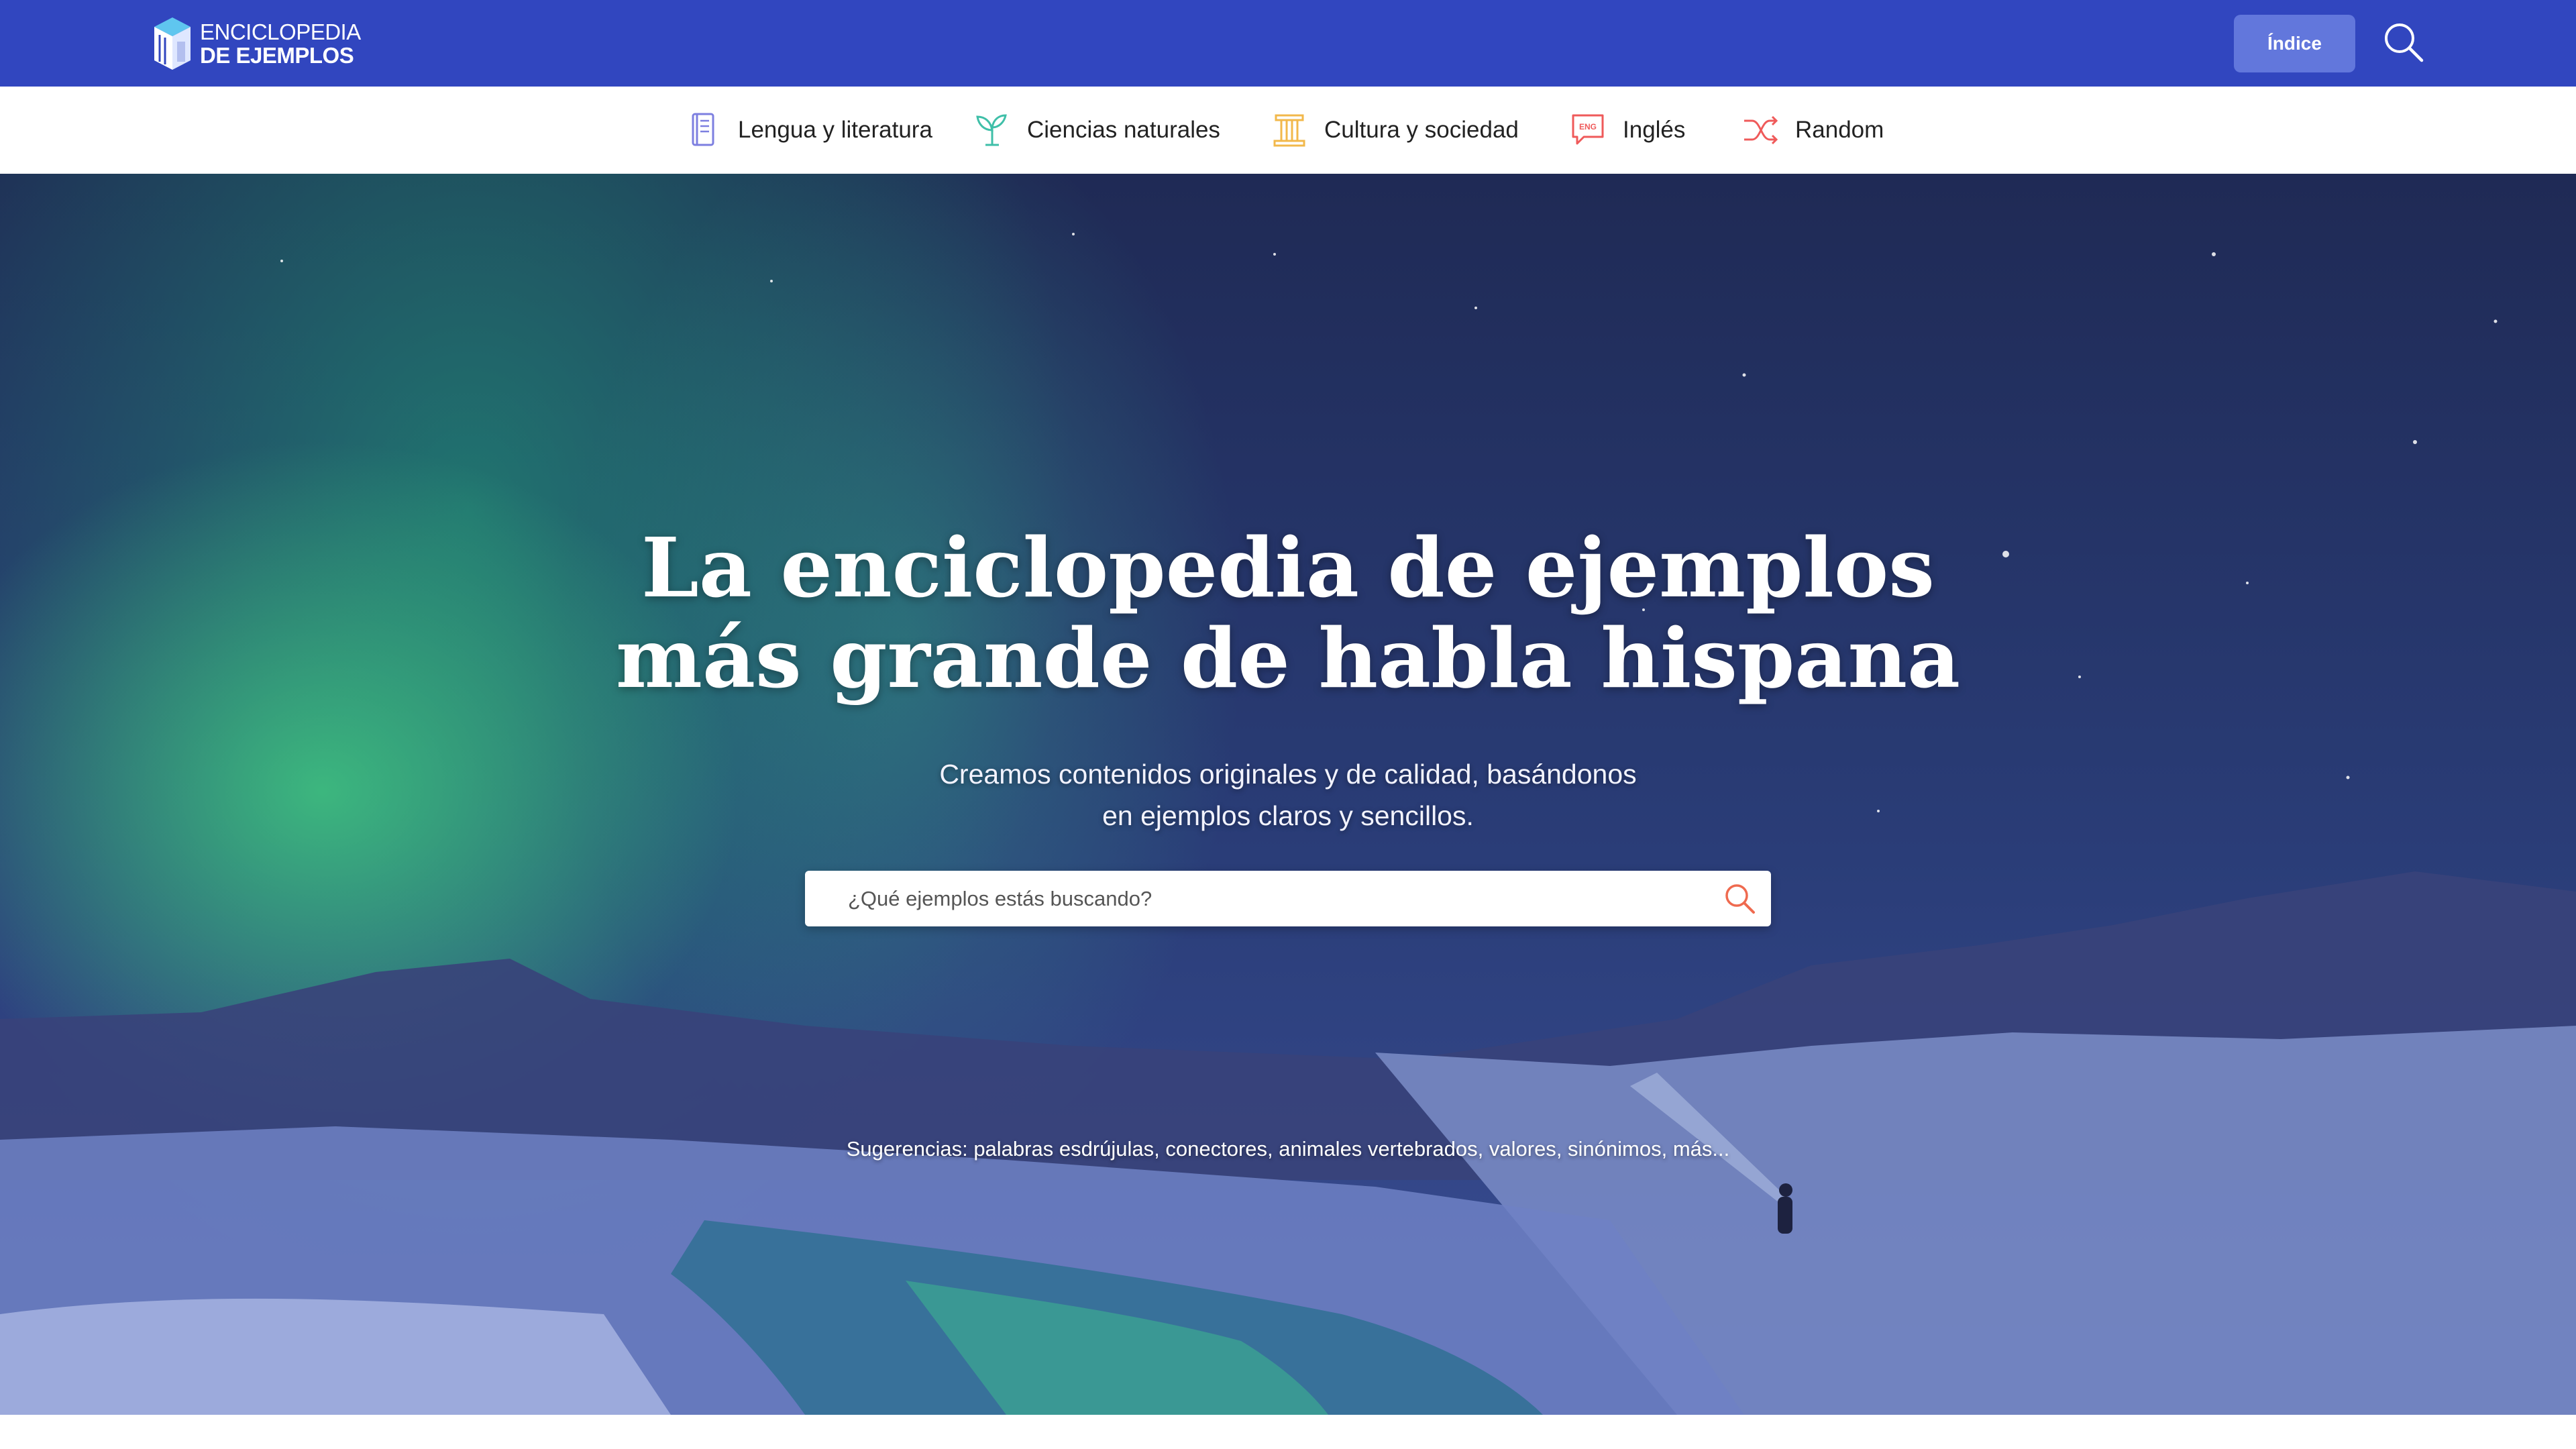  Describe the element at coordinates (1288, 658) in the screenshot. I see `hero-title-line2: más grande de habla hispana` at that location.